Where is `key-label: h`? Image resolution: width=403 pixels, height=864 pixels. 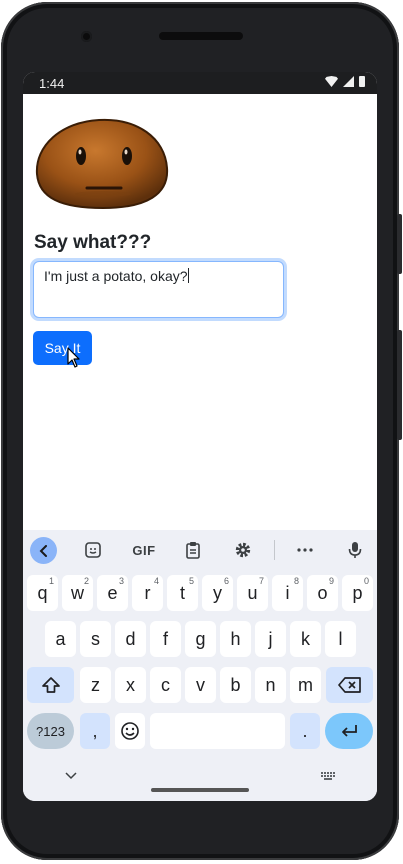 key-label: h is located at coordinates (235, 638).